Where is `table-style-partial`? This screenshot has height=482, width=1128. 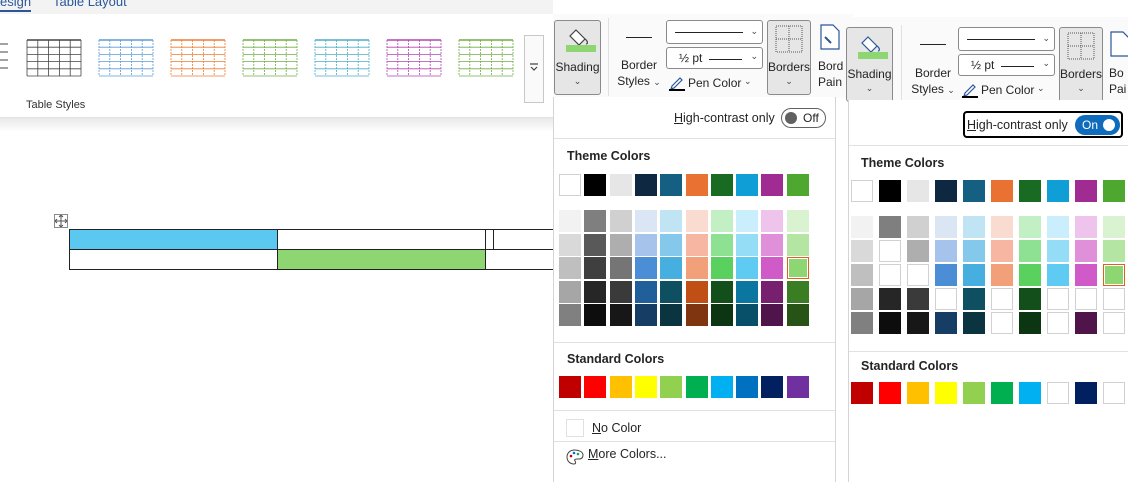
table-style-partial is located at coordinates (5, 58).